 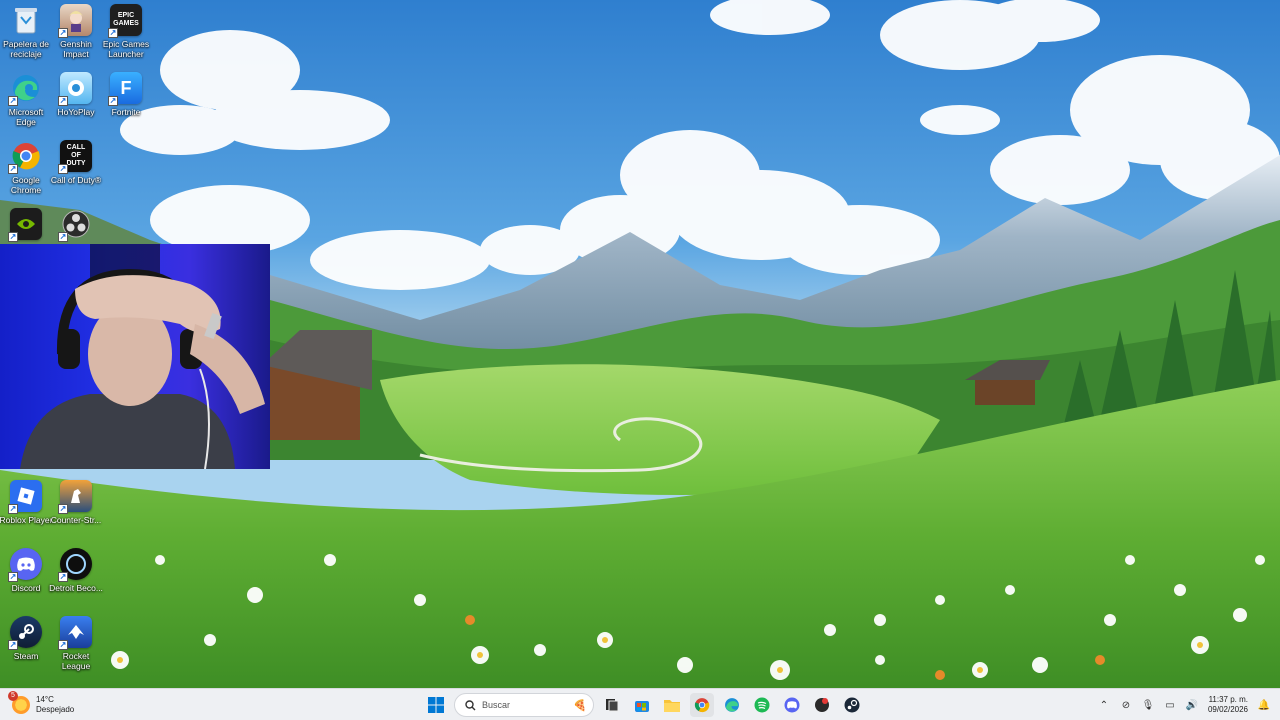 I want to click on desktop-icon-fortnite: F ↗ Fortnite, so click(x=126, y=94).